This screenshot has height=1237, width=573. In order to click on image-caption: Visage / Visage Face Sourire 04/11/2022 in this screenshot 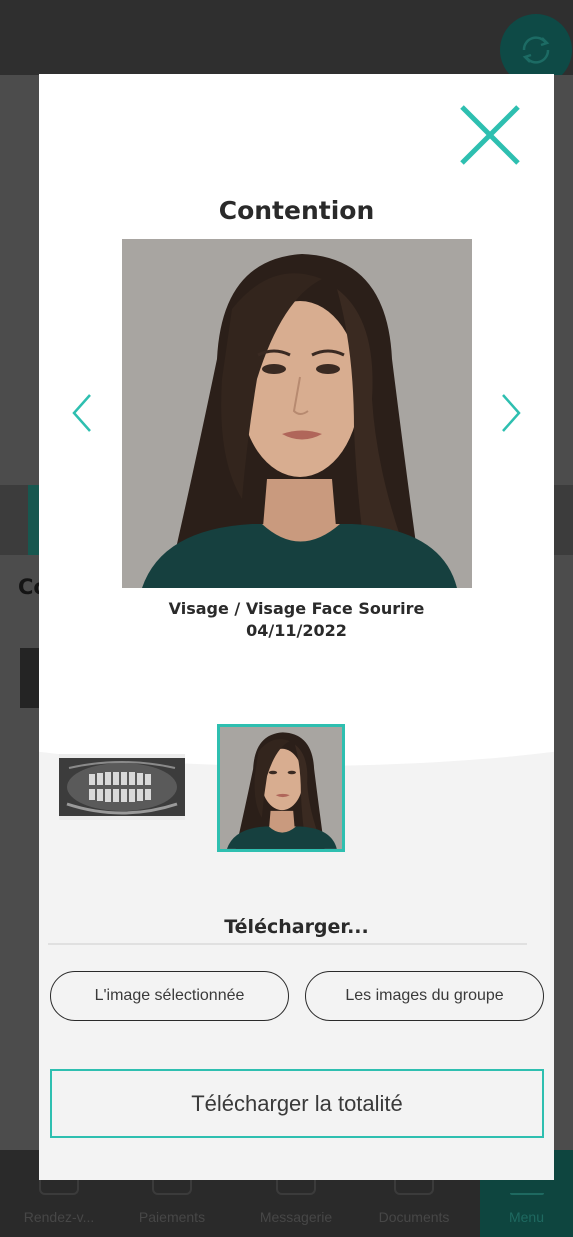, I will do `click(296, 620)`.